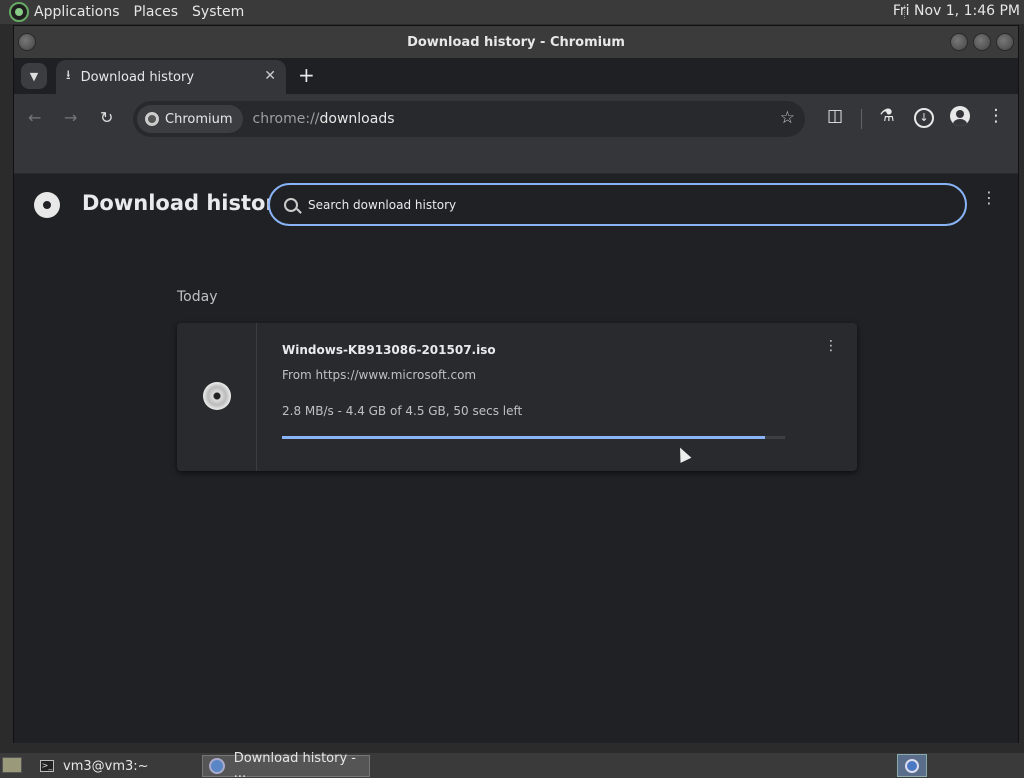 The image size is (1024, 778). I want to click on progress-bar, so click(533, 437).